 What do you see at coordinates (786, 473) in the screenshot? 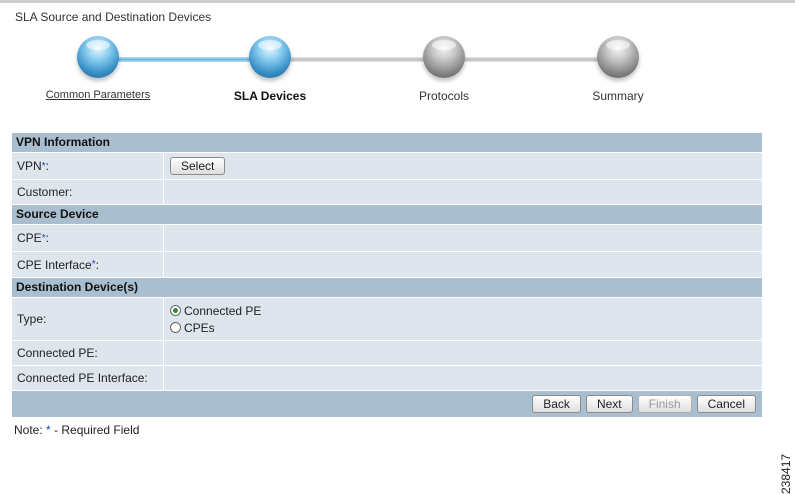
I see `figure-id: 238417` at bounding box center [786, 473].